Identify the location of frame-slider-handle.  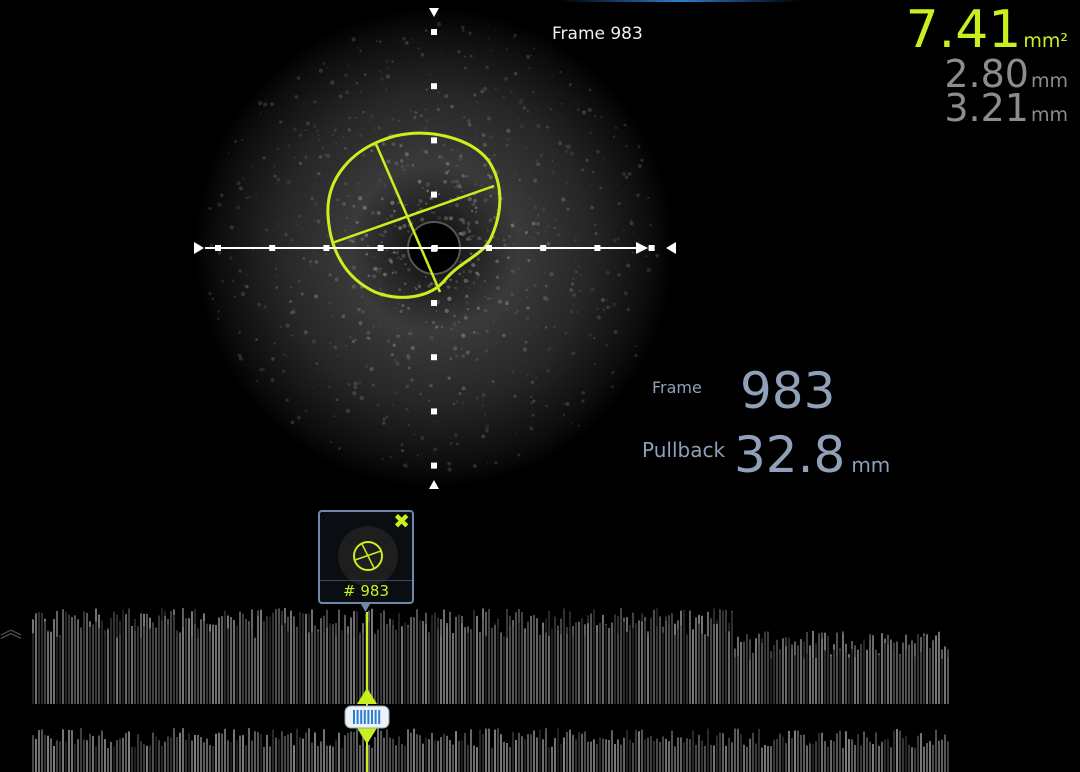
(367, 717).